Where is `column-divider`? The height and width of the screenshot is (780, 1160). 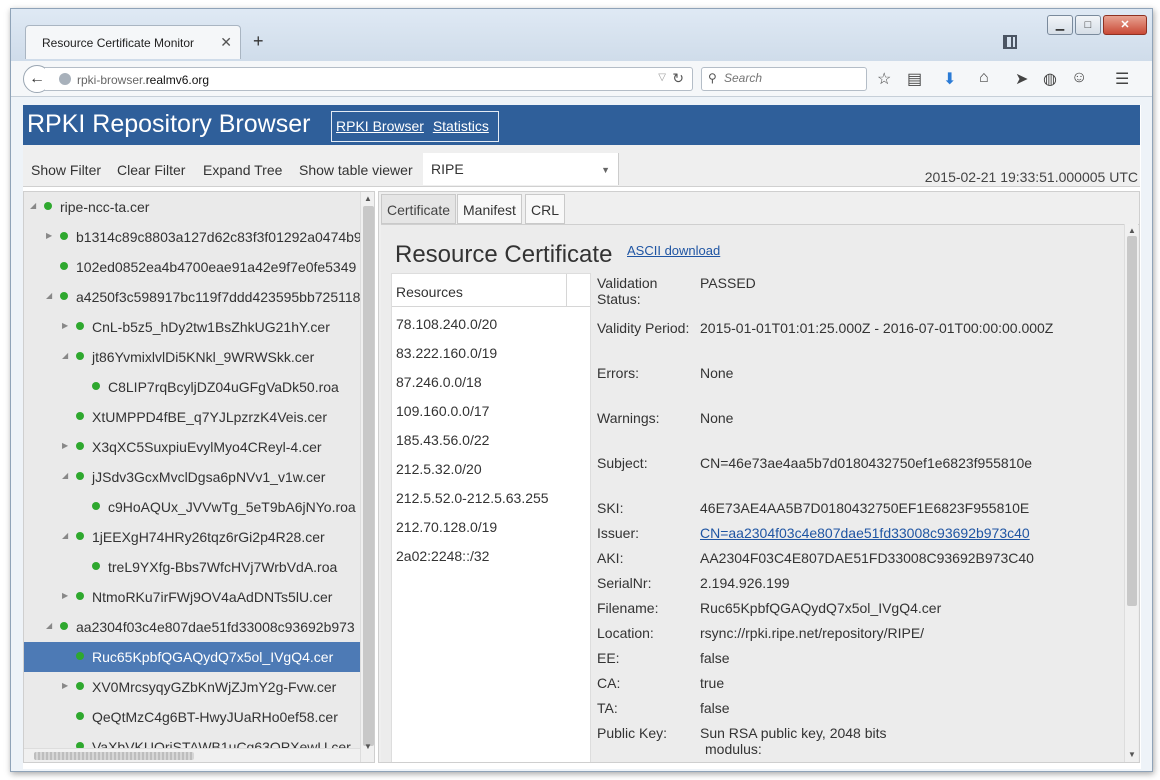
column-divider is located at coordinates (566, 290).